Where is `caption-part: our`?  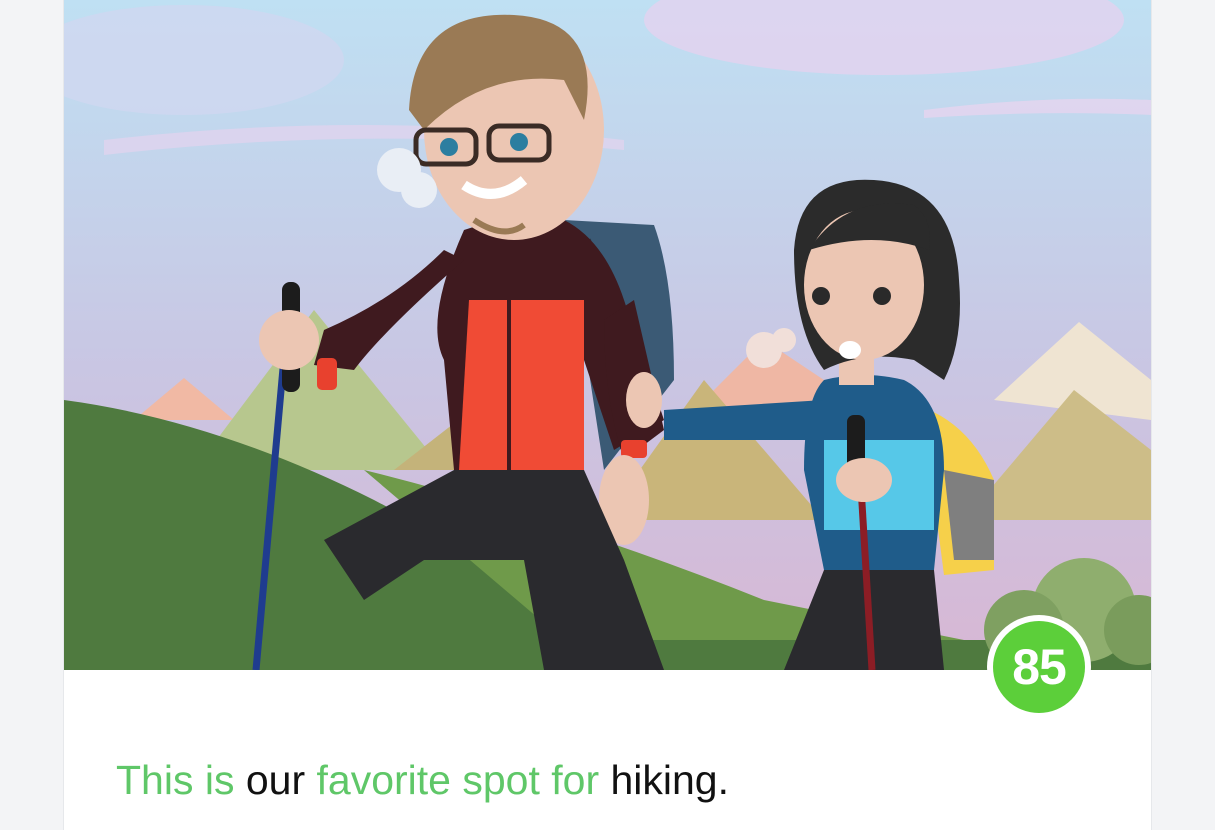 caption-part: our is located at coordinates (275, 780).